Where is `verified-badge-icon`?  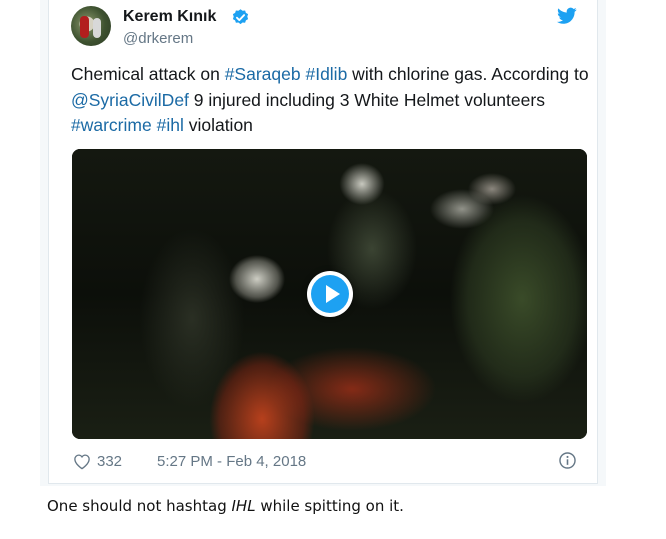
verified-badge-icon is located at coordinates (240, 17).